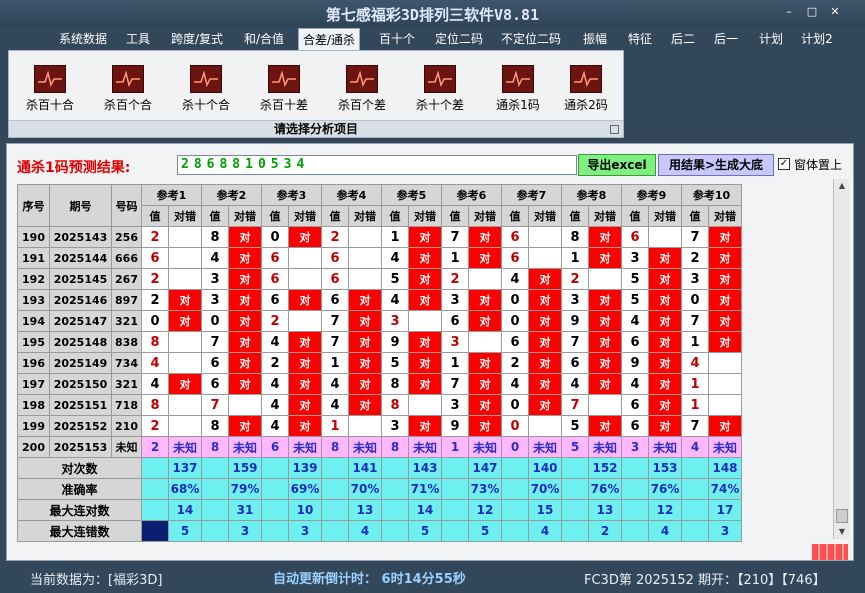 This screenshot has width=865, height=593. Describe the element at coordinates (379, 342) in the screenshot. I see `table-row: 195 2025148 838 8 7 对 4 对 7 对 9 对 3 6 对 7 对 6 对 1 对` at that location.